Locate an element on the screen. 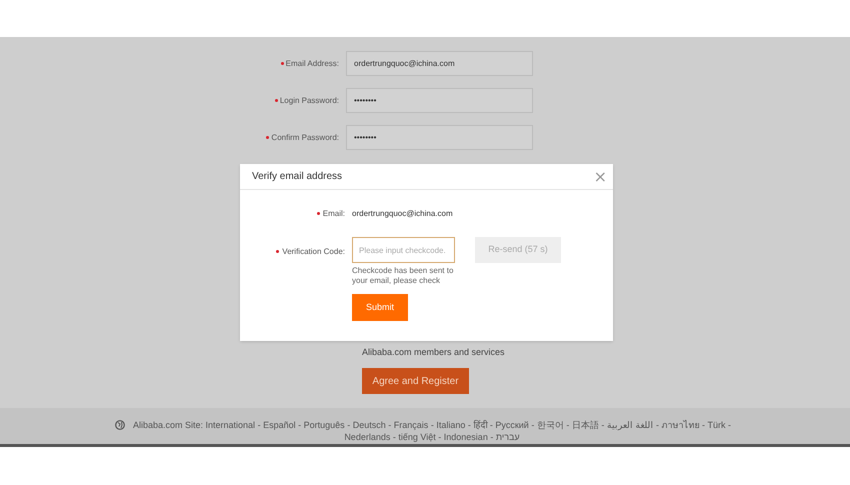 This screenshot has height=485, width=850. language-link: Português is located at coordinates (324, 425).